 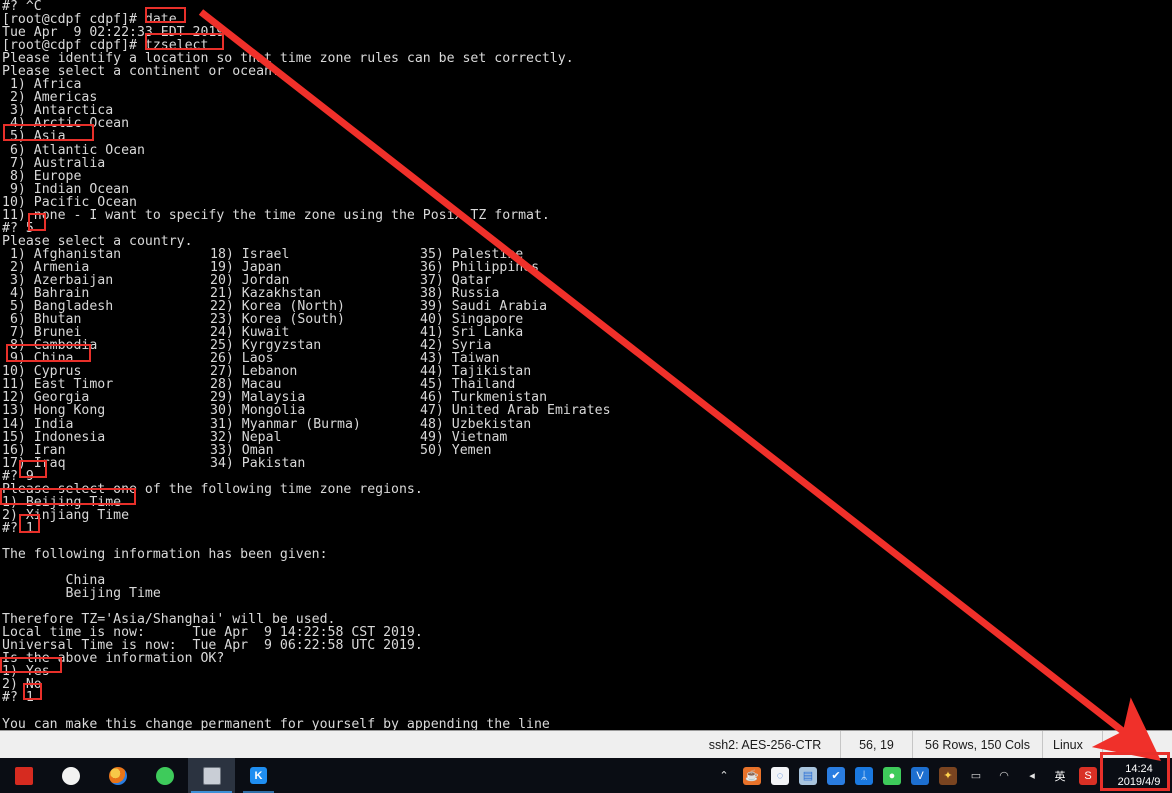 What do you see at coordinates (515, 411) in the screenshot?
I see `terminal-country-cell: 47) United Arab Emirates` at bounding box center [515, 411].